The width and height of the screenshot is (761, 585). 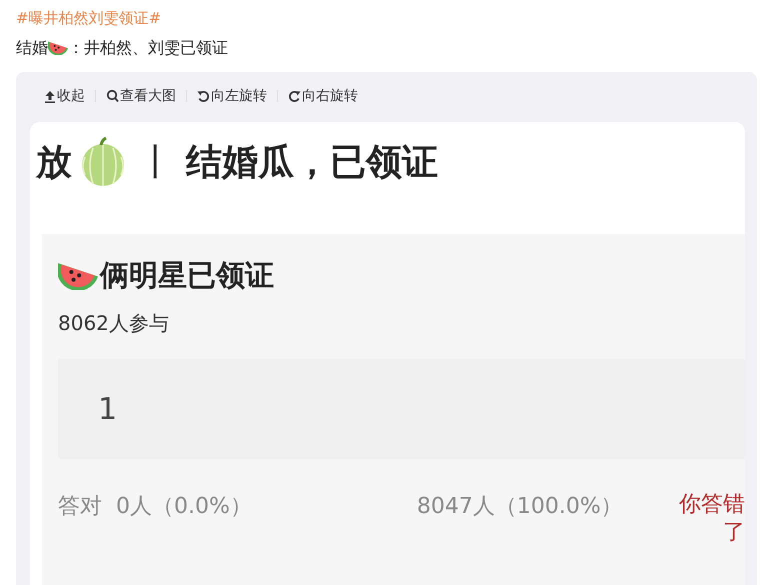 What do you see at coordinates (184, 507) in the screenshot?
I see `correct-count: 0人（0.0%）` at bounding box center [184, 507].